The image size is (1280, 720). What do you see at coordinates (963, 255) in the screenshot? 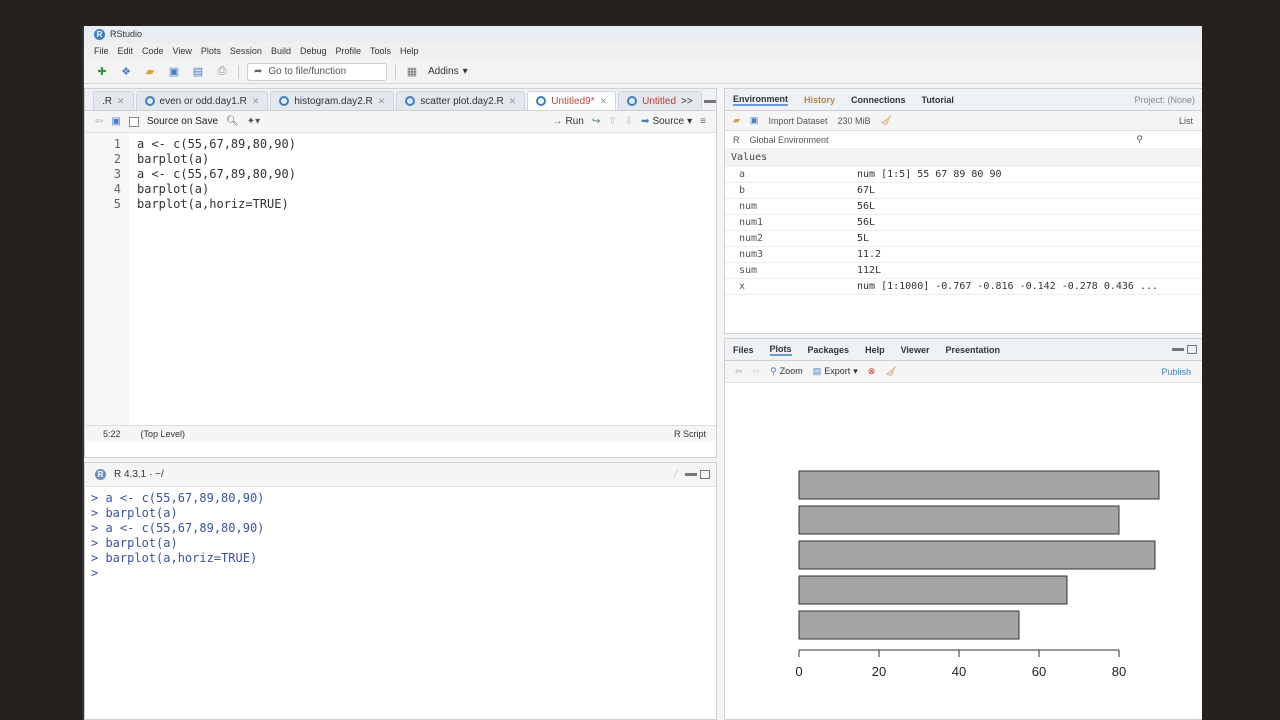
I see `env-row: num3 11.2` at bounding box center [963, 255].